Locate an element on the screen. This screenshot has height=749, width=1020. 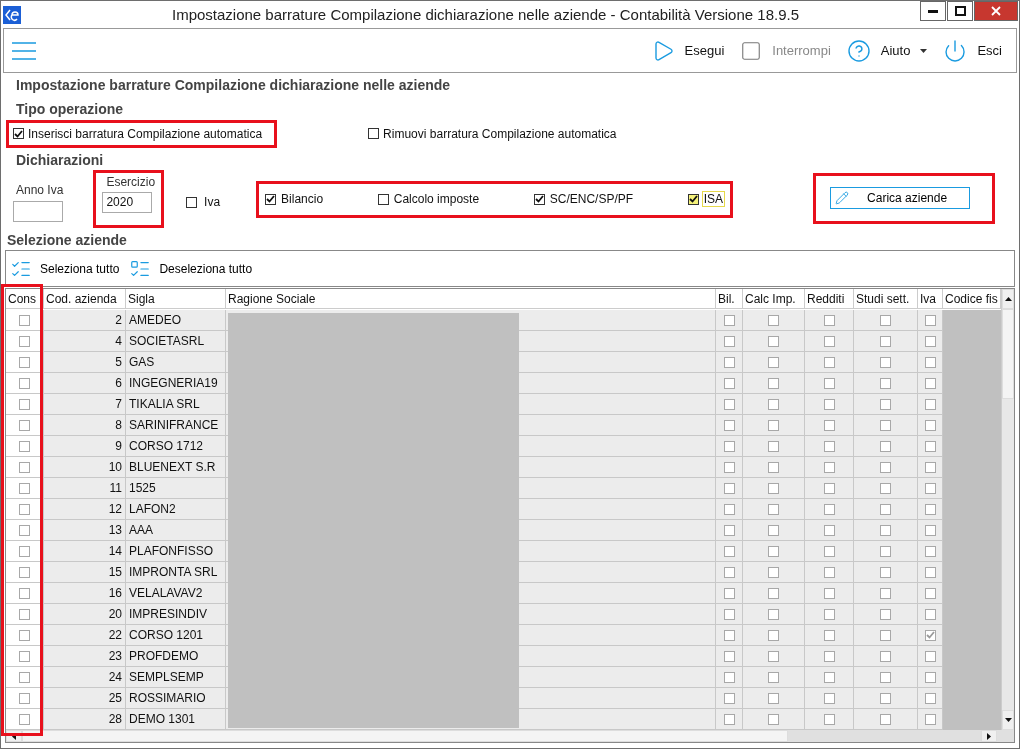
toolbar-button: Esegui is located at coordinates (687, 50).